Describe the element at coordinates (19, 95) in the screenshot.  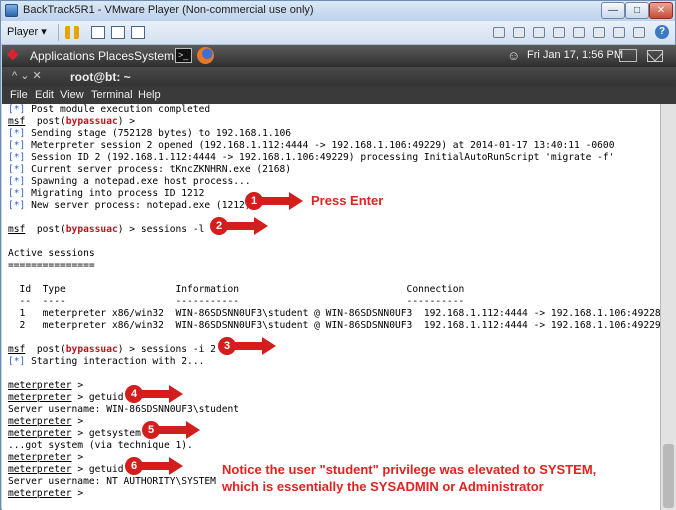
I see `menu-file: File` at that location.